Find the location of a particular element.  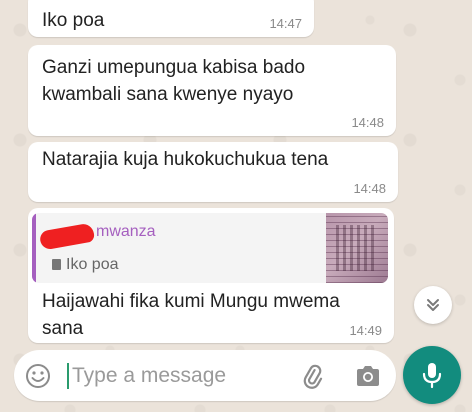

quote-accent-bar is located at coordinates (34, 248).